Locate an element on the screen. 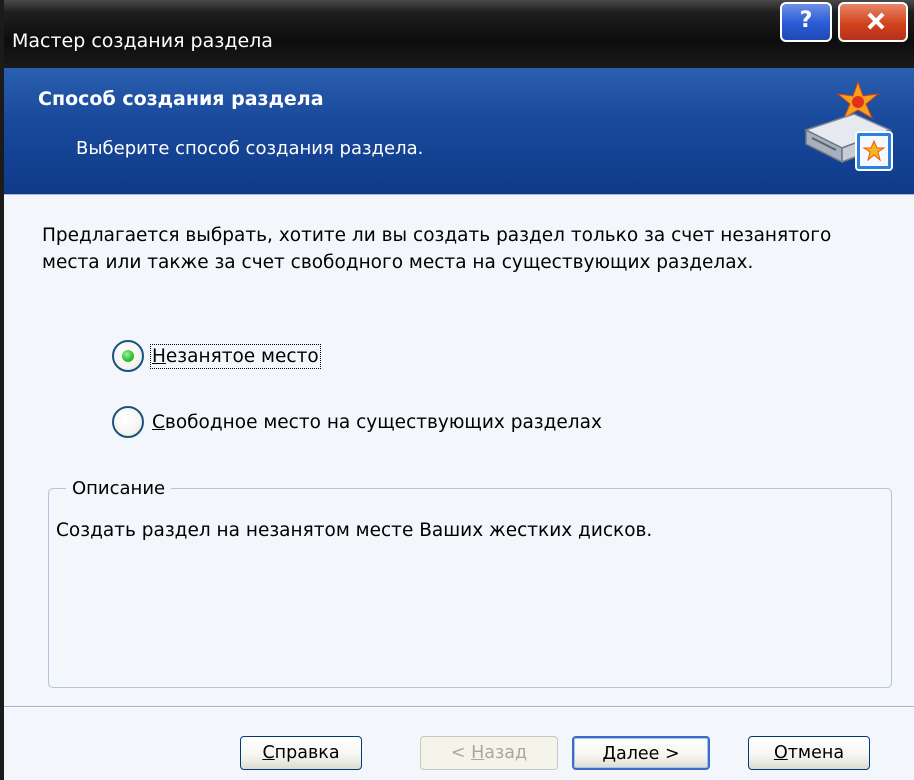 This screenshot has height=780, width=914. radio-button-unchecked is located at coordinates (128, 422).